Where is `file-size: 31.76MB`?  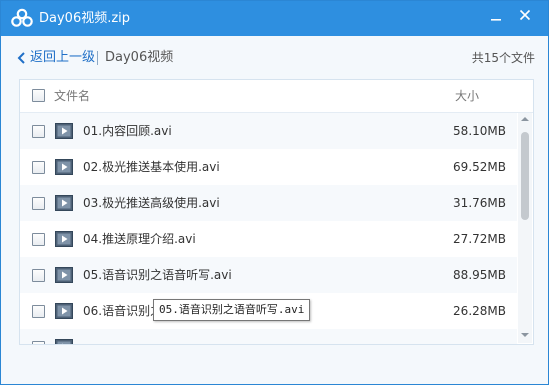 file-size: 31.76MB is located at coordinates (479, 203).